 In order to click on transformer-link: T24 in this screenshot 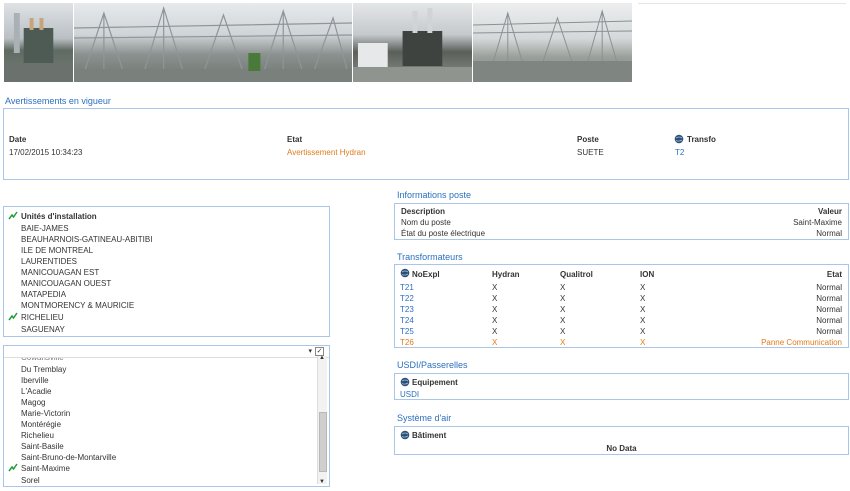, I will do `click(407, 320)`.